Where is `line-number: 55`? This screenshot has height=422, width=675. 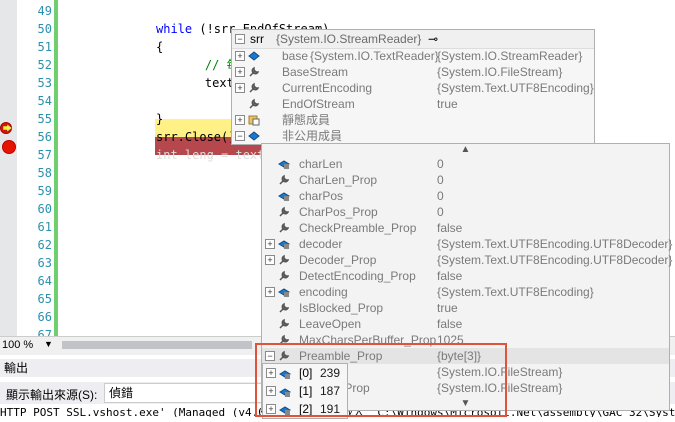
line-number: 55 is located at coordinates (44, 119).